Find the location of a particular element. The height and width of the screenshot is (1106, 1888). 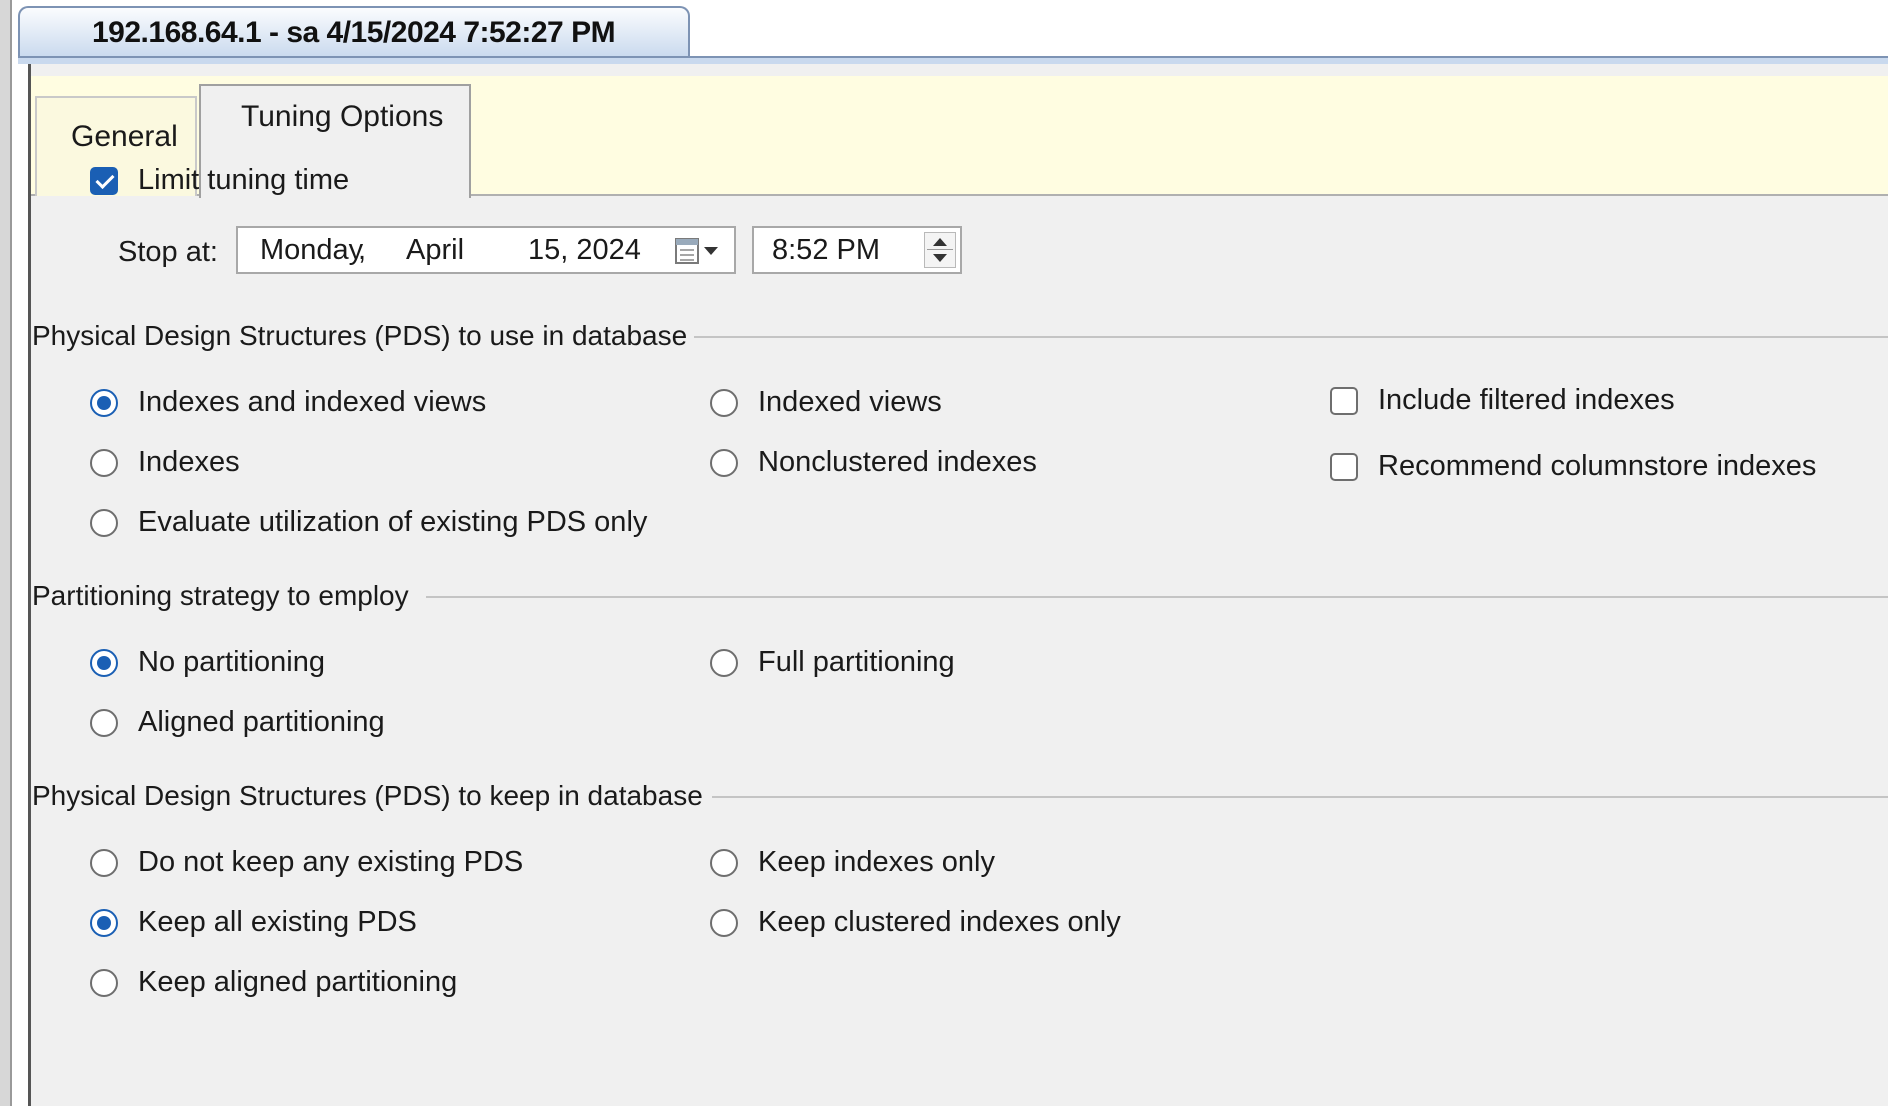

radio-label: Indexed views is located at coordinates (850, 402).